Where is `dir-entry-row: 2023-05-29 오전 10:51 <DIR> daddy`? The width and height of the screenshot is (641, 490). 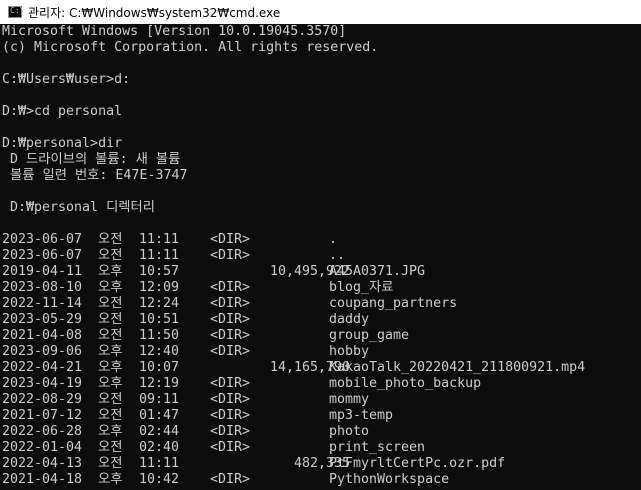
dir-entry-row: 2023-05-29 오전 10:51 <DIR> daddy is located at coordinates (321, 320).